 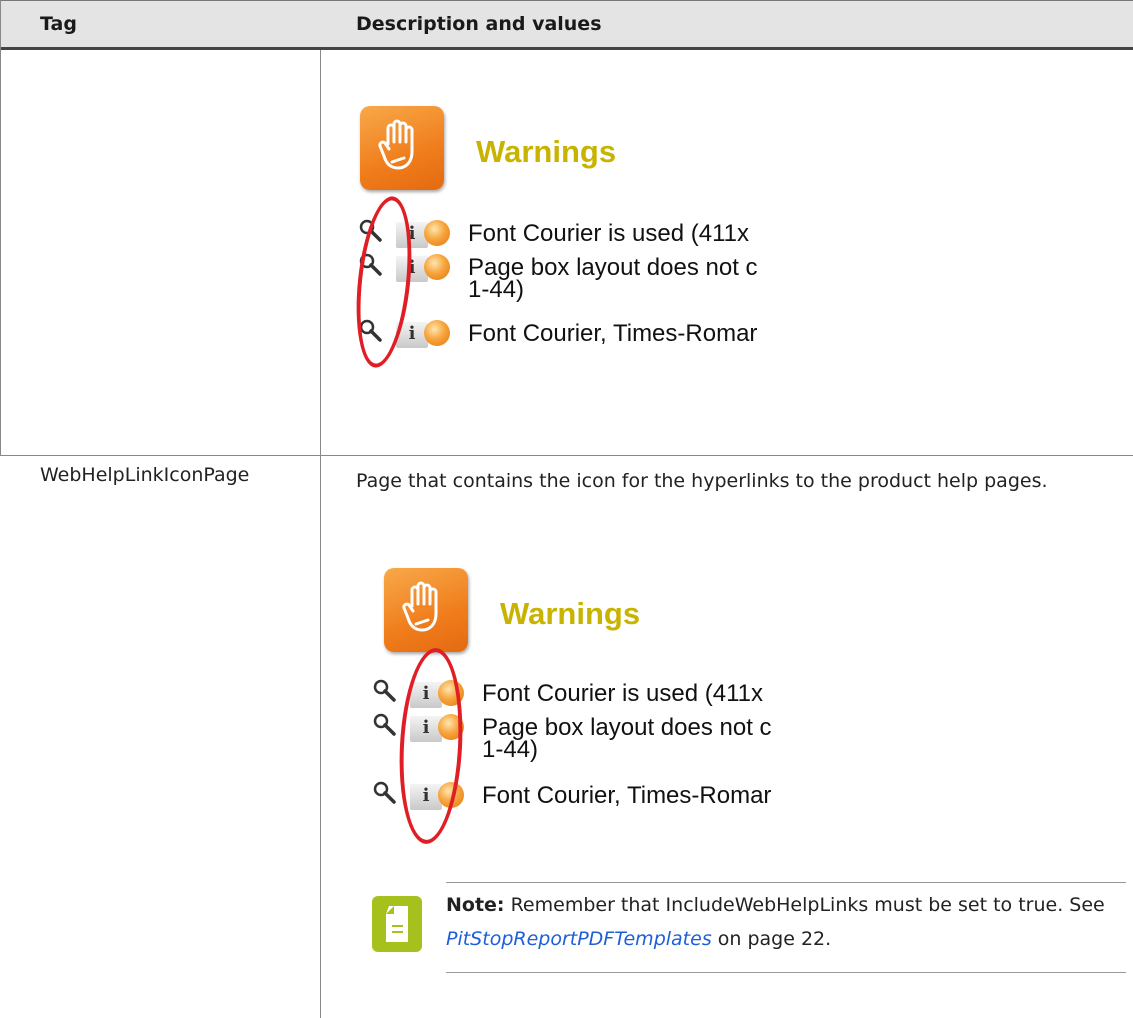 I want to click on note-top-rule, so click(x=786, y=882).